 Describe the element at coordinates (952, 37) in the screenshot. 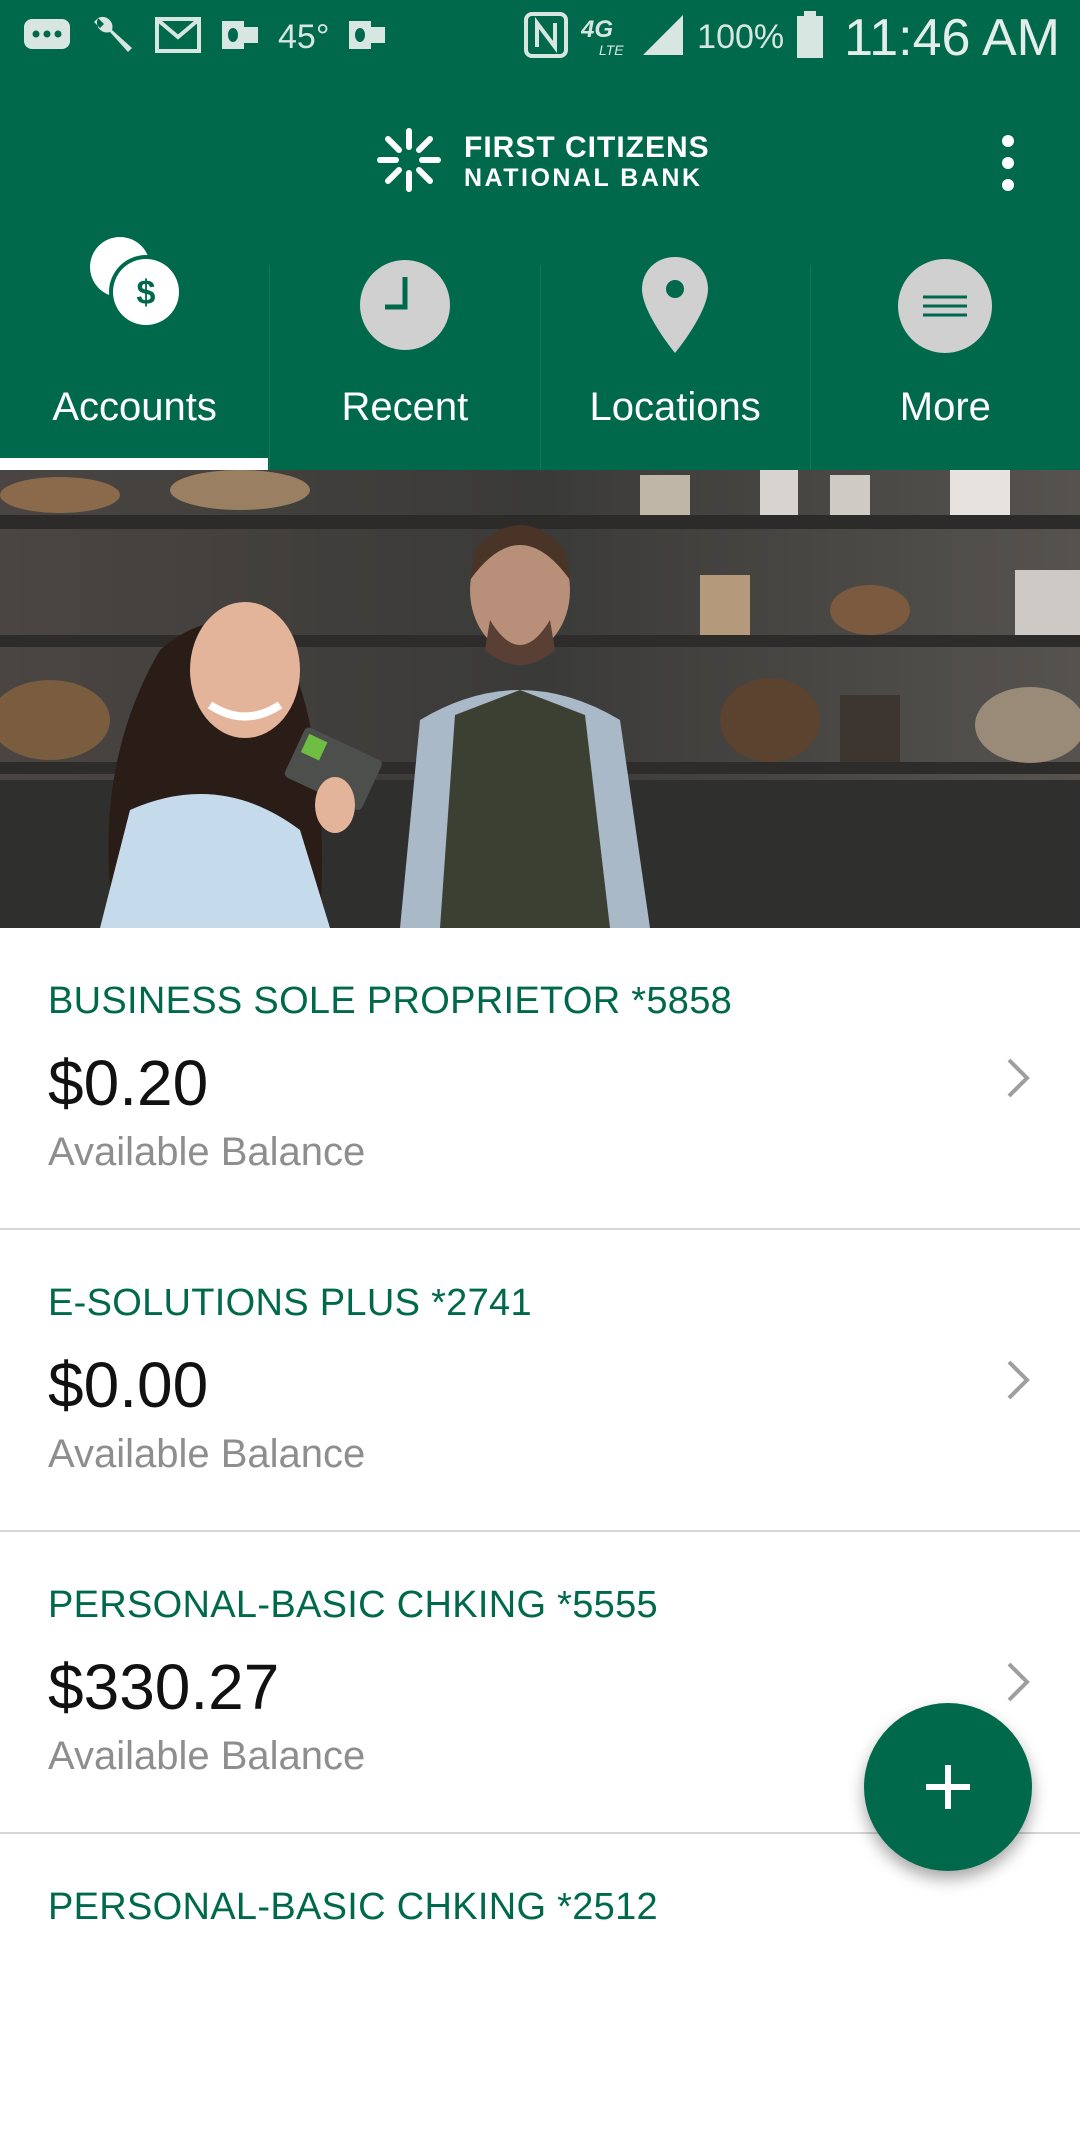

I see `clock-time: 11:46 AM` at that location.